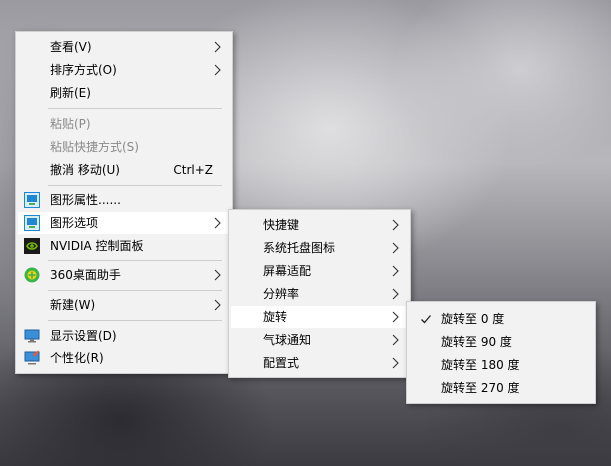 This screenshot has width=611, height=466. I want to click on submenu-item-profiles: 配置式, so click(319, 363).